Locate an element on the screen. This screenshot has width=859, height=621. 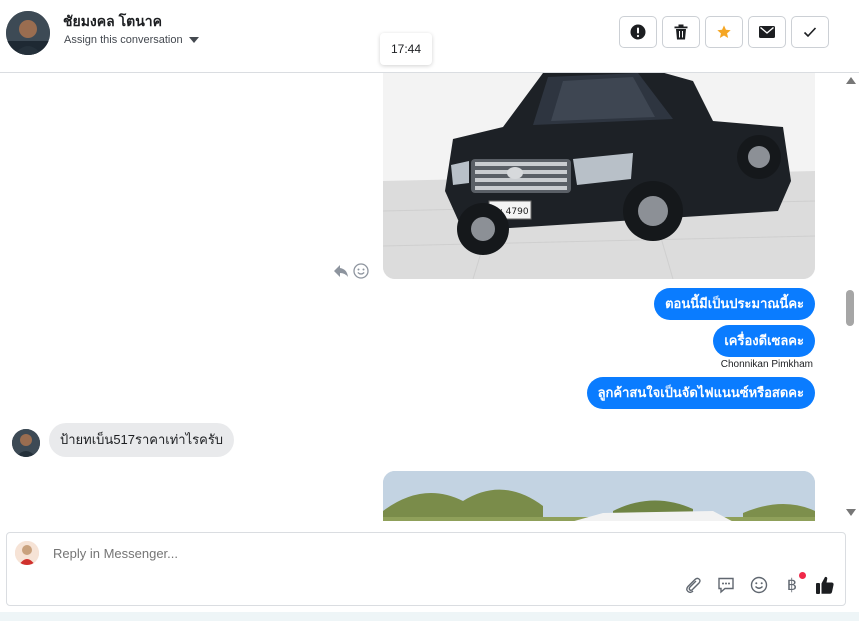
thread-scrollbar is located at coordinates (851, 297).